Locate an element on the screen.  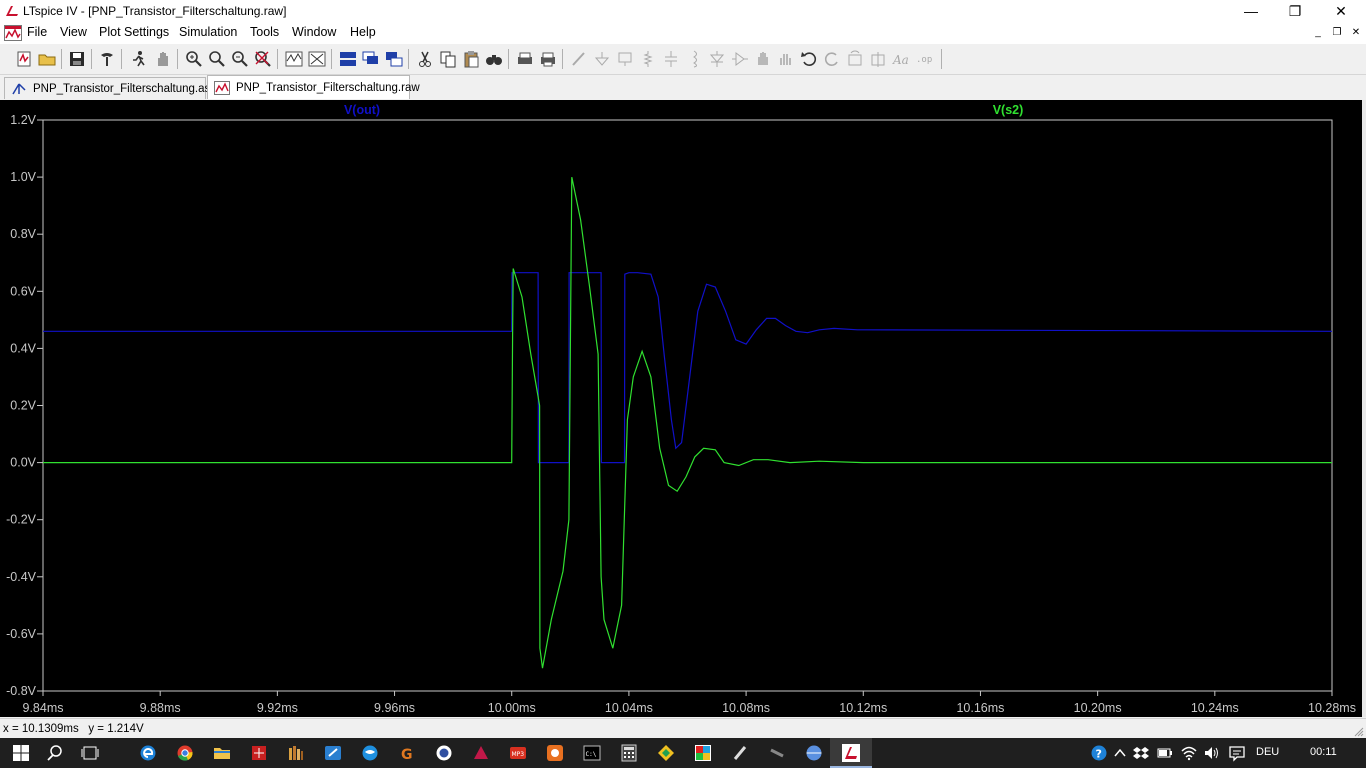
tool-app-icon is located at coordinates (333, 753).